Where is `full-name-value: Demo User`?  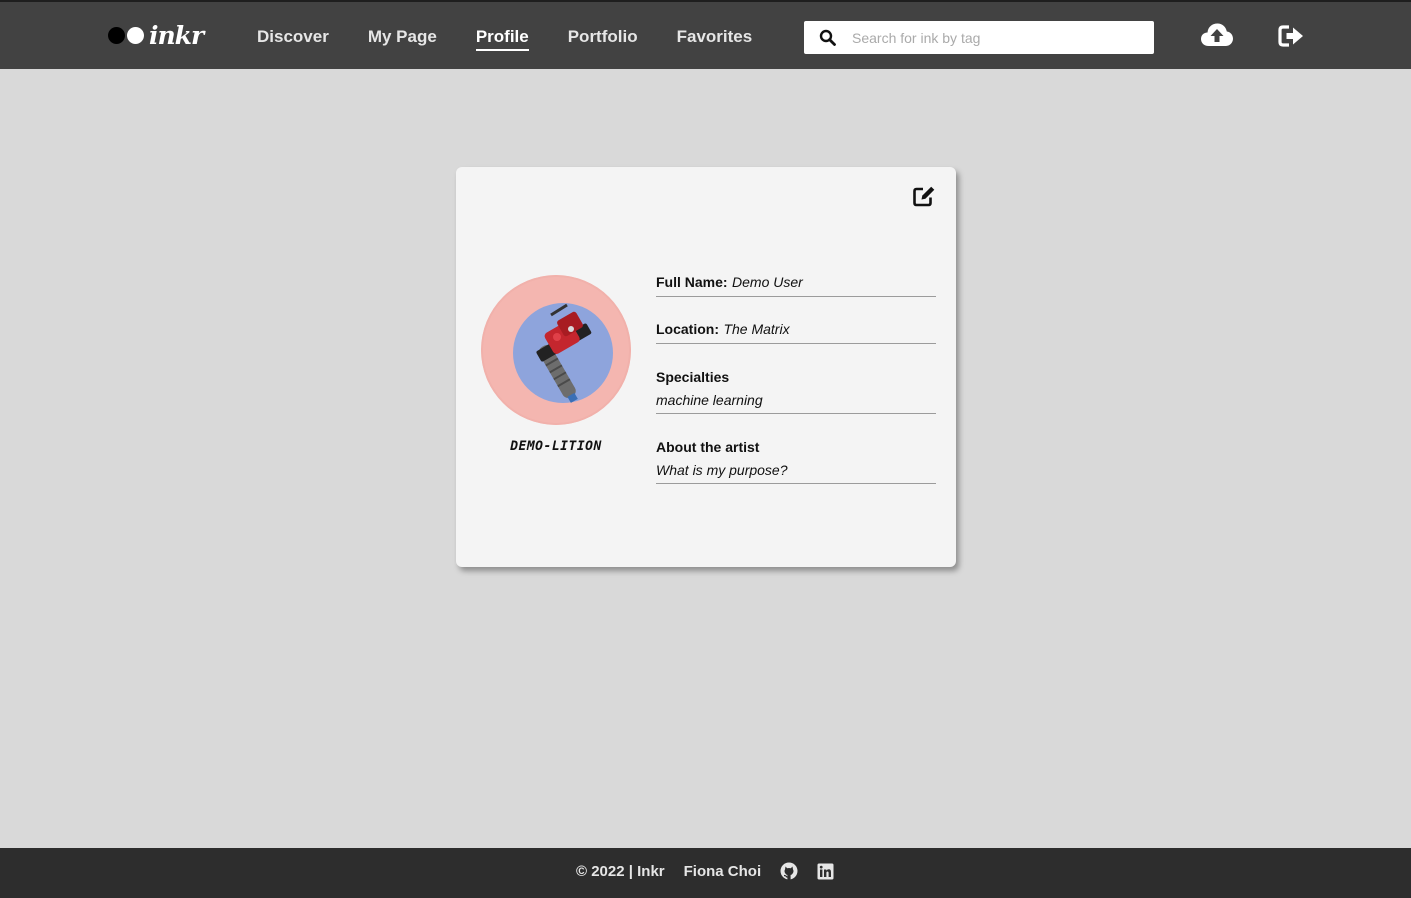
full-name-value: Demo User is located at coordinates (767, 282).